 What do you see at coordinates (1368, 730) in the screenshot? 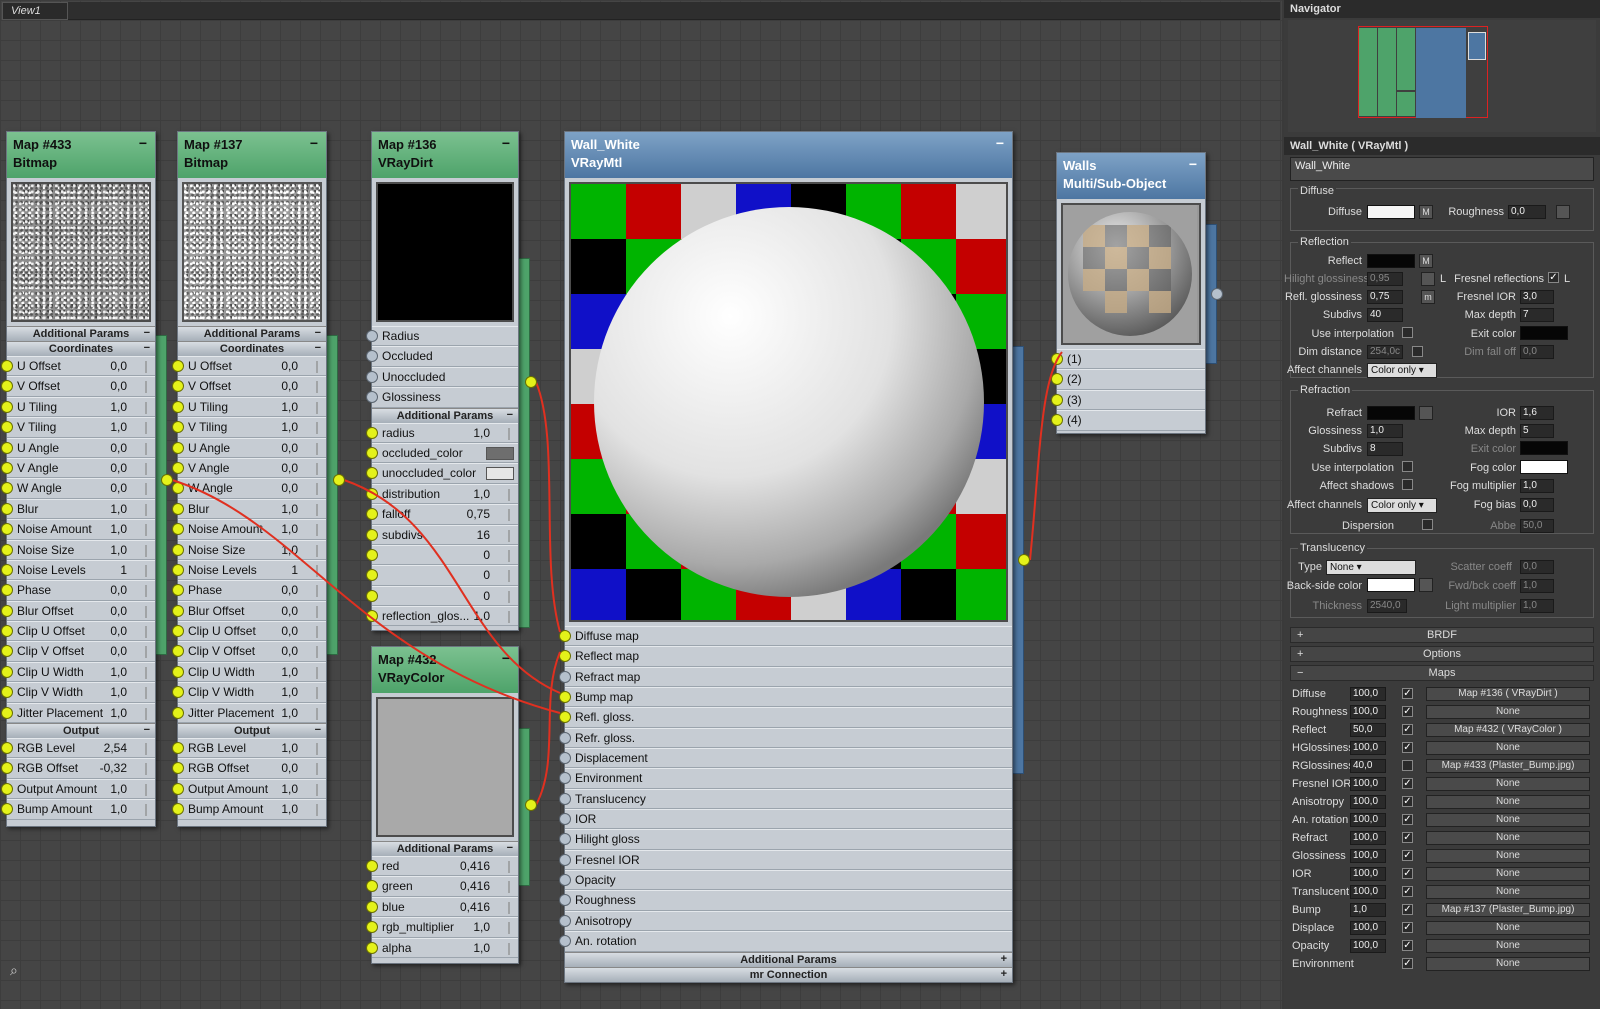
I see `map-amount-spinner: 50,0` at bounding box center [1368, 730].